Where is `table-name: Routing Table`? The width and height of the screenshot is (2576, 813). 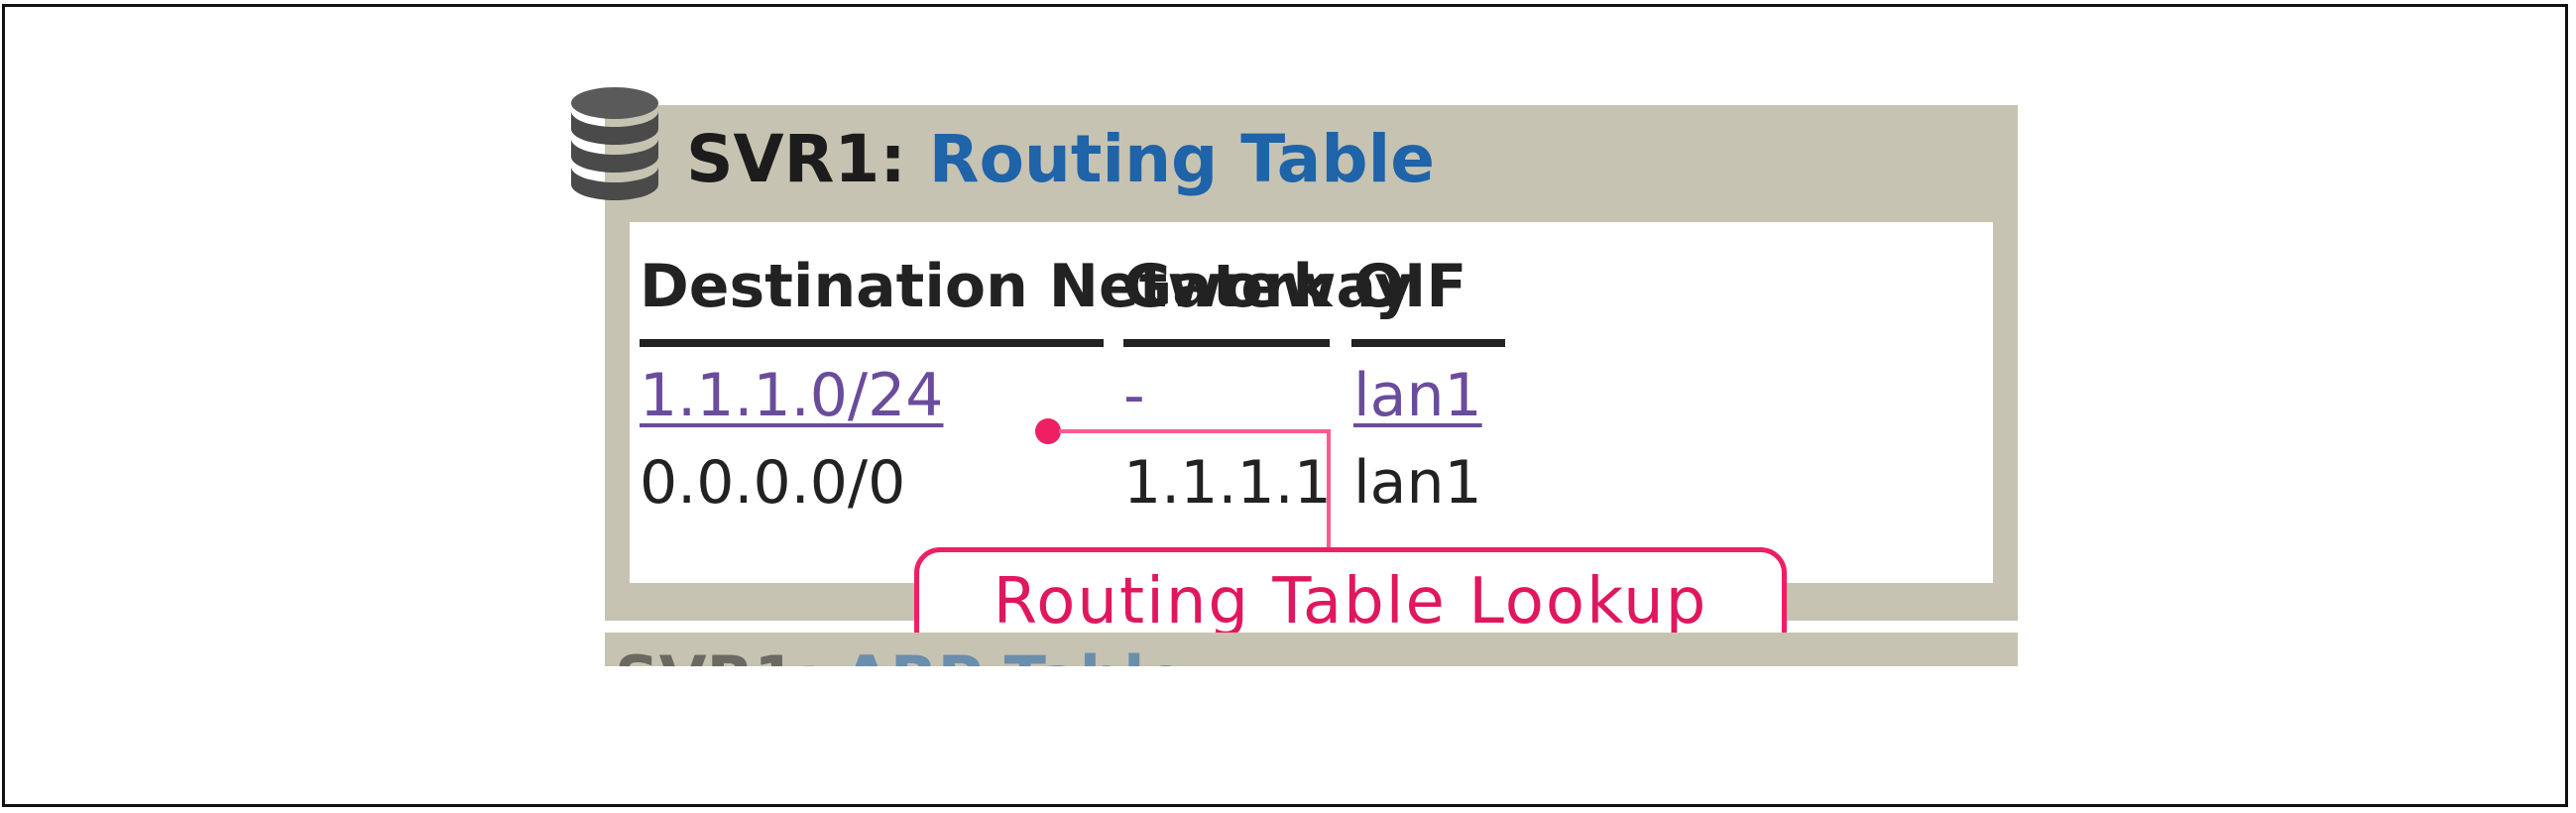 table-name: Routing Table is located at coordinates (1182, 159).